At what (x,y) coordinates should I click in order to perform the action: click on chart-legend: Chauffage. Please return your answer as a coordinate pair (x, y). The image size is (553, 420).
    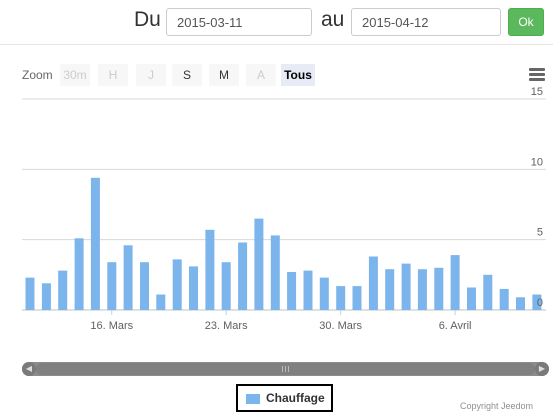
    Looking at the image, I should click on (284, 398).